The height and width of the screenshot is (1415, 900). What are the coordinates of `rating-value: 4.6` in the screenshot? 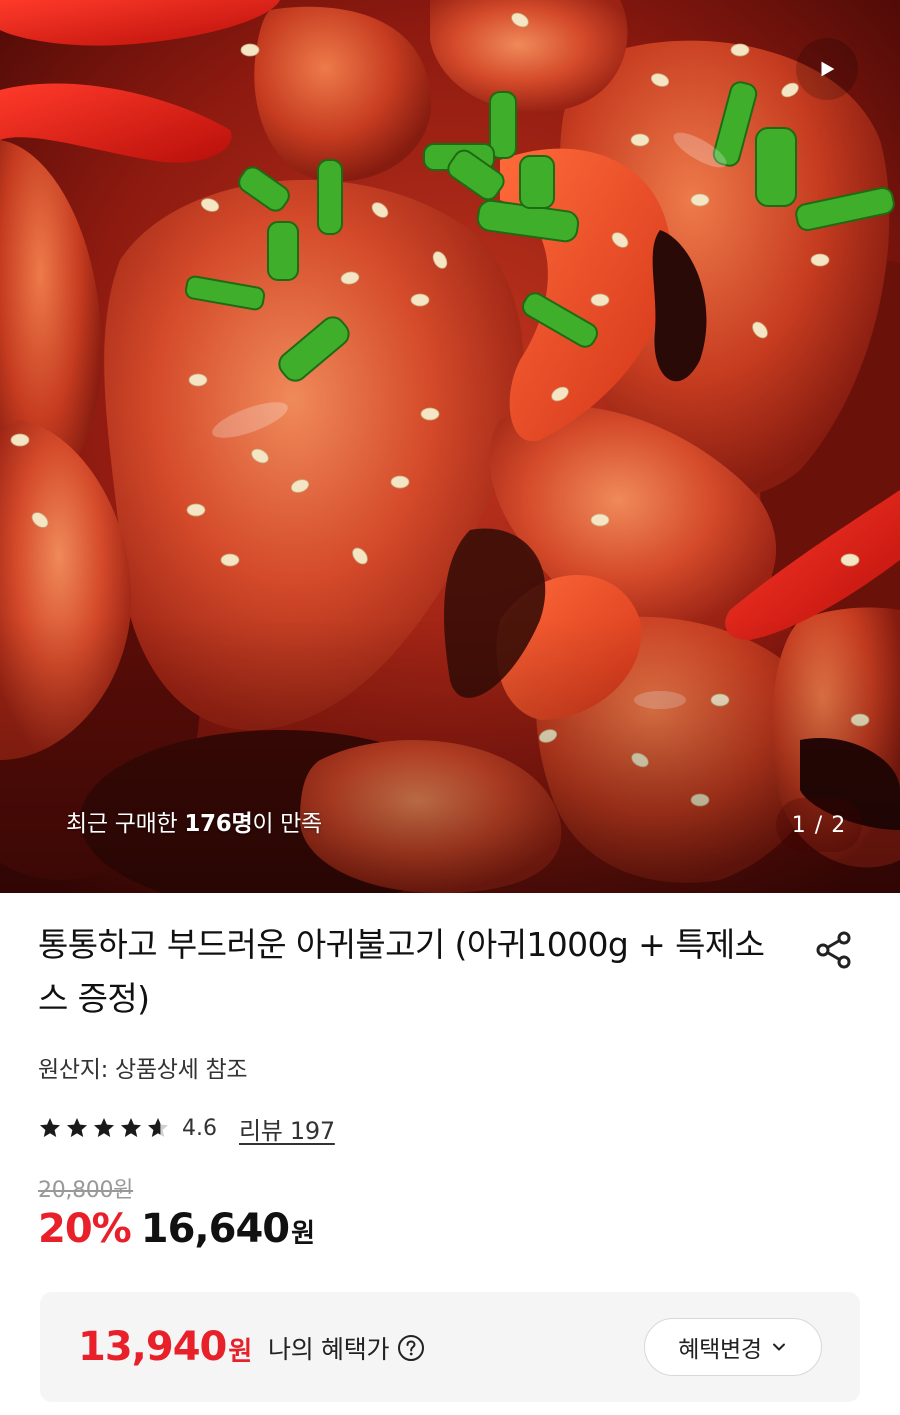 It's located at (199, 1128).